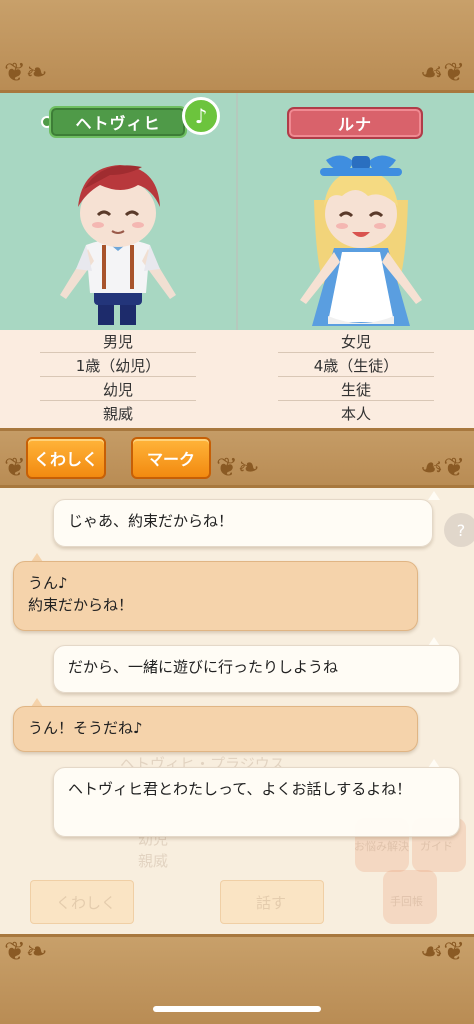  What do you see at coordinates (355, 123) in the screenshot?
I see `right-character-name-tag: ルナ` at bounding box center [355, 123].